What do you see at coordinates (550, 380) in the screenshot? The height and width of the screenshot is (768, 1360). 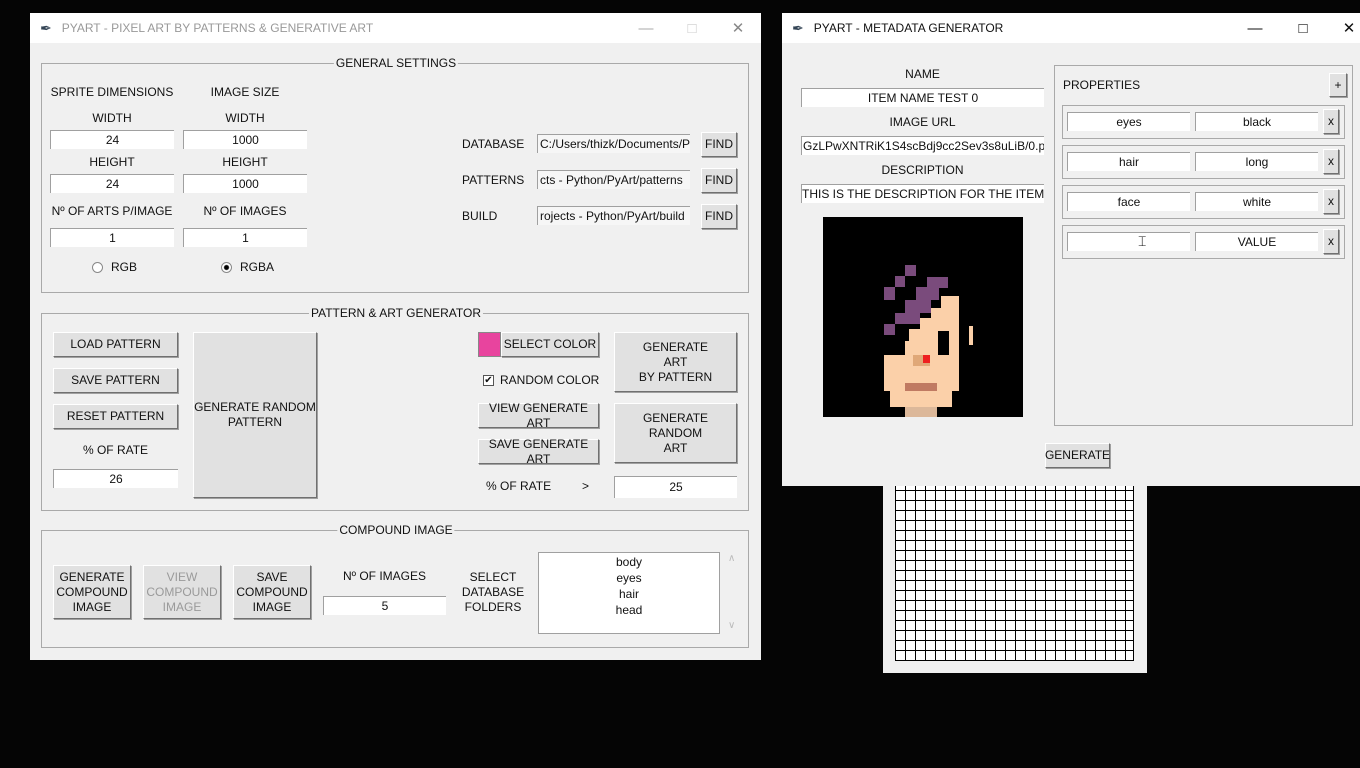 I see `random-color-label: RANDOM COLOR` at bounding box center [550, 380].